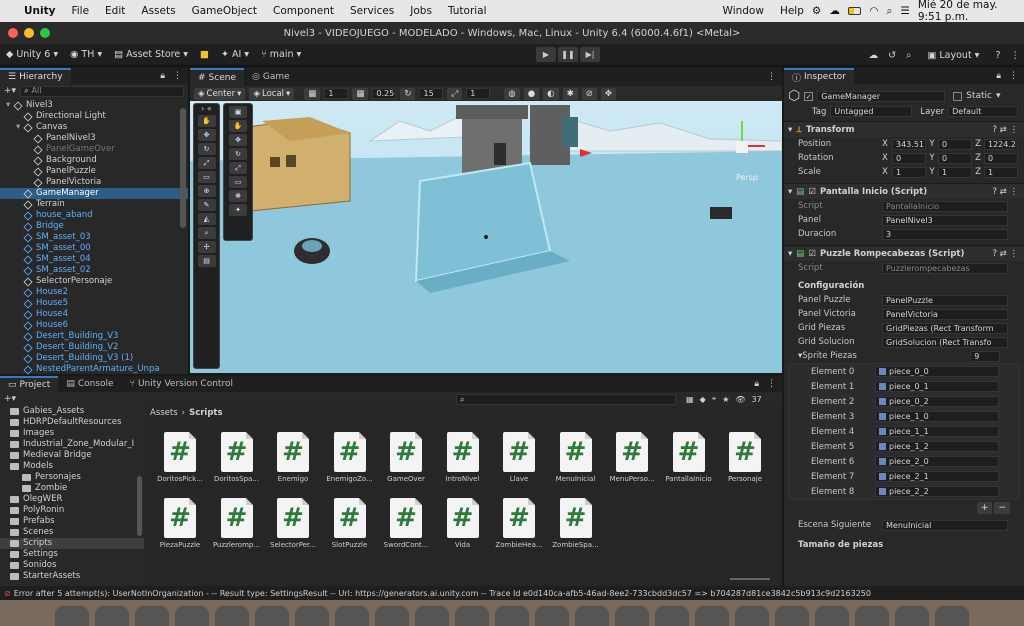 The height and width of the screenshot is (626, 1024). What do you see at coordinates (94, 215) in the screenshot?
I see `hierarchy-row: house_aband` at bounding box center [94, 215].